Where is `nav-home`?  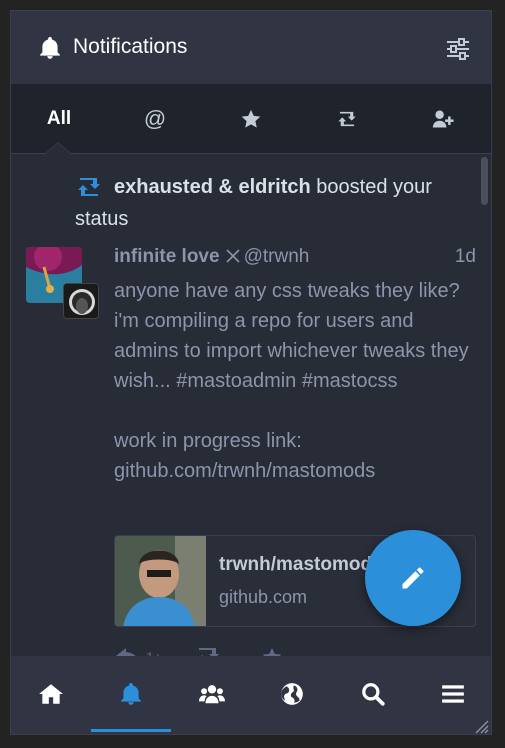
nav-home is located at coordinates (51, 694).